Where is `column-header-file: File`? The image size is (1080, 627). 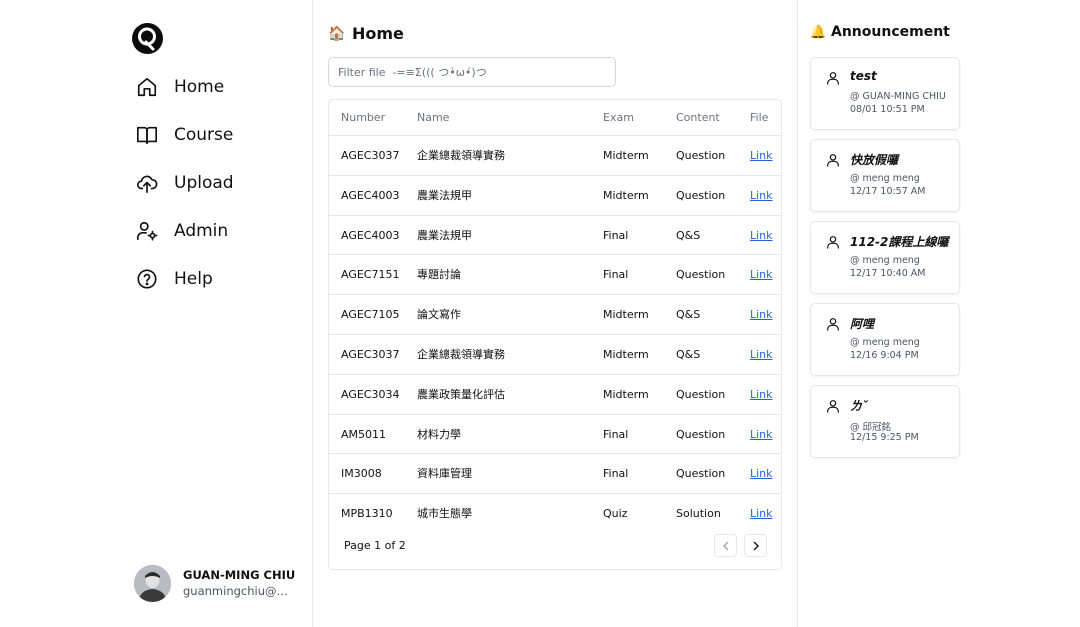 column-header-file: File is located at coordinates (759, 118).